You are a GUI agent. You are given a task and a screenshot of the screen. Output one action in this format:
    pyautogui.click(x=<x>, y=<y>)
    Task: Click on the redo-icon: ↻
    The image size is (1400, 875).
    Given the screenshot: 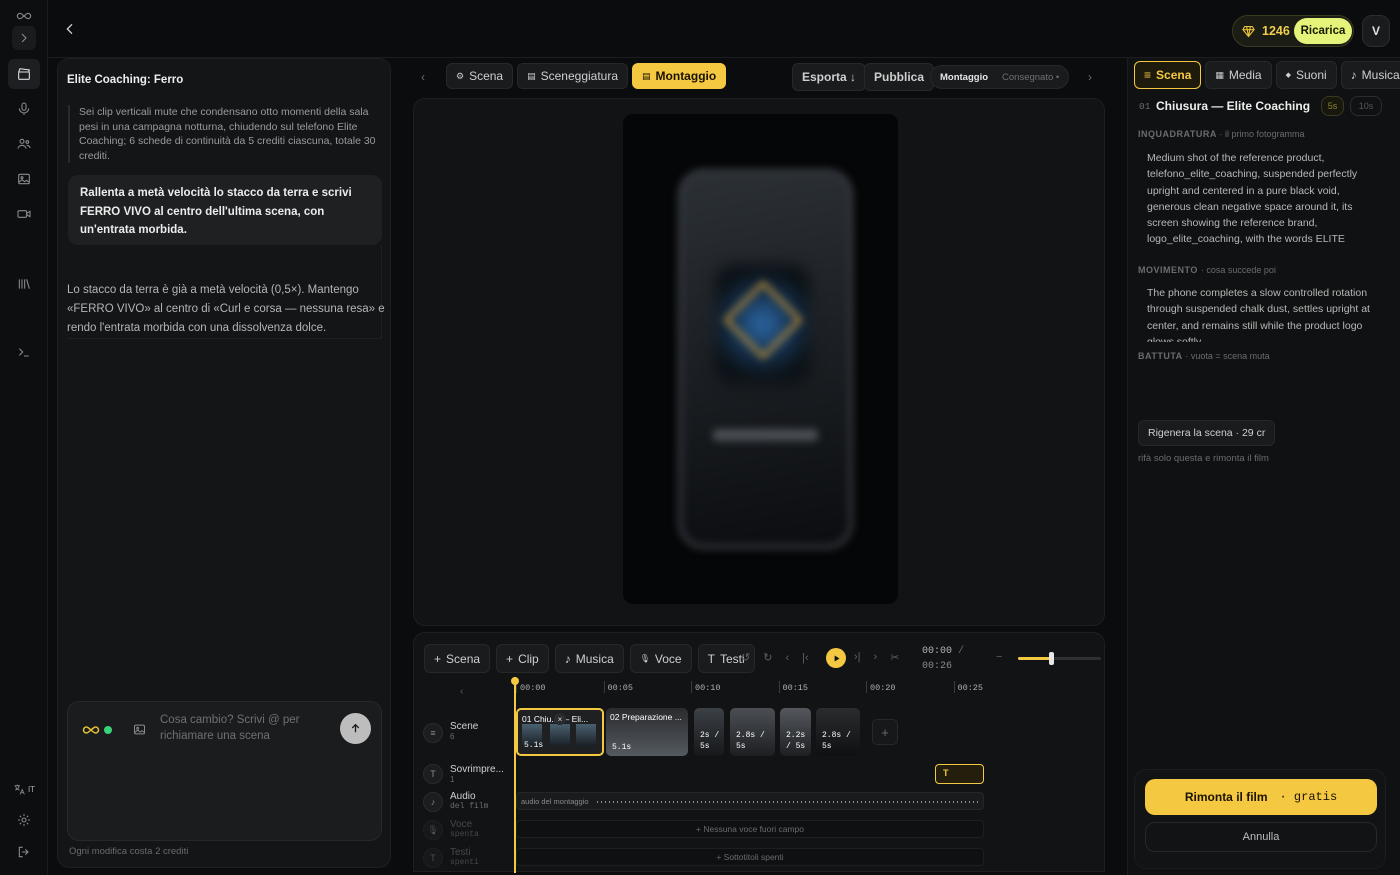 What is the action you would take?
    pyautogui.click(x=767, y=657)
    